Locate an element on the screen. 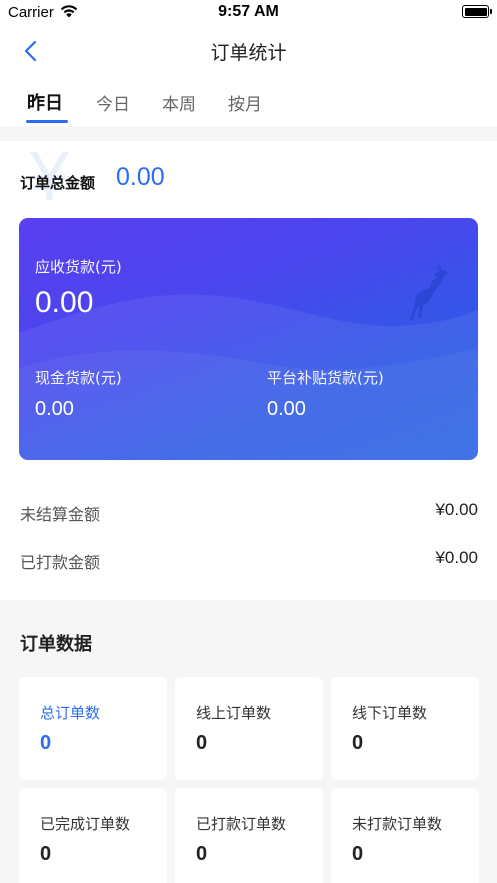 The width and height of the screenshot is (497, 883). active-tab-indicator is located at coordinates (47, 121).